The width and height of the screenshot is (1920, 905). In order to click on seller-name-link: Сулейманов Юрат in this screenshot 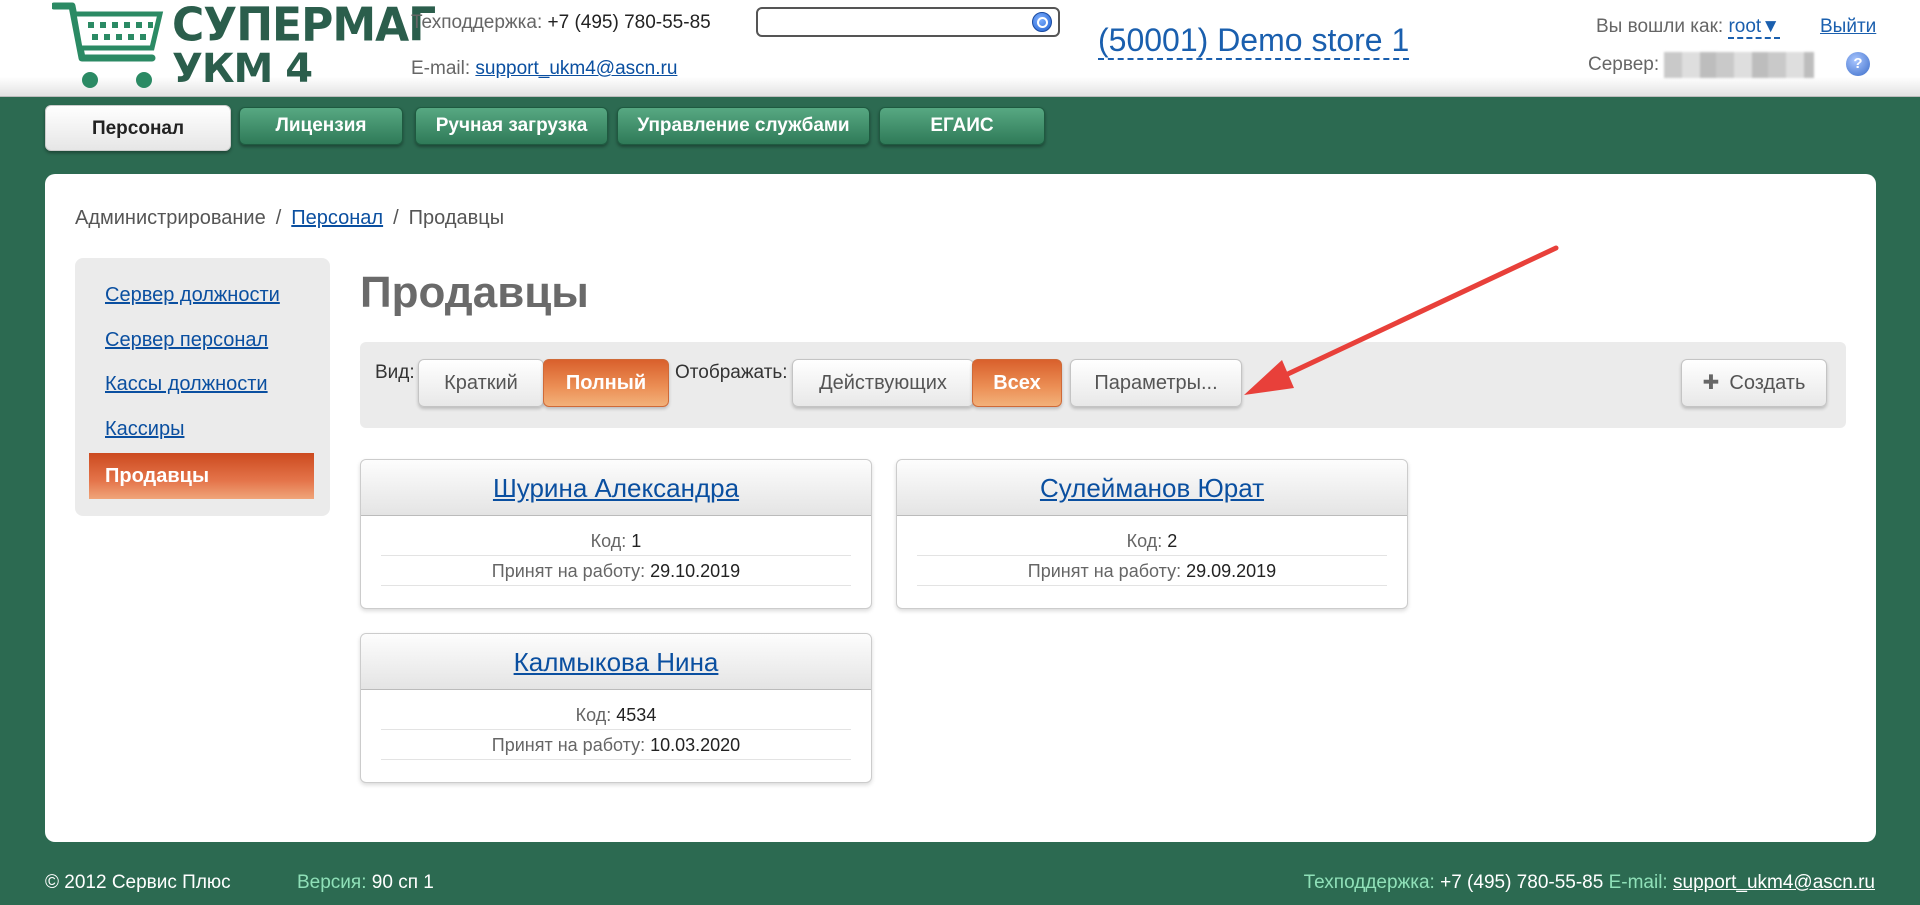, I will do `click(1152, 488)`.